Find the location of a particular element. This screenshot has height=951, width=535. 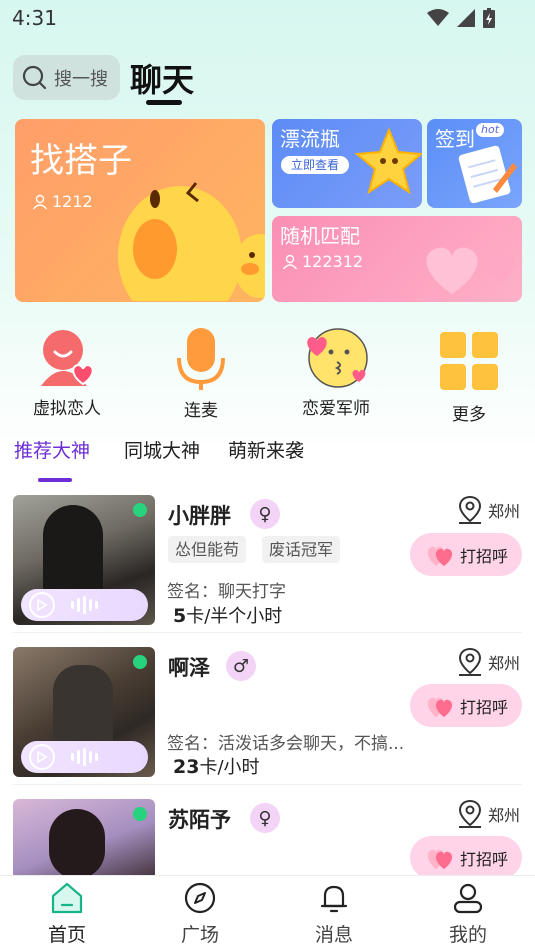

nav-profile: 我的 is located at coordinates (468, 914).